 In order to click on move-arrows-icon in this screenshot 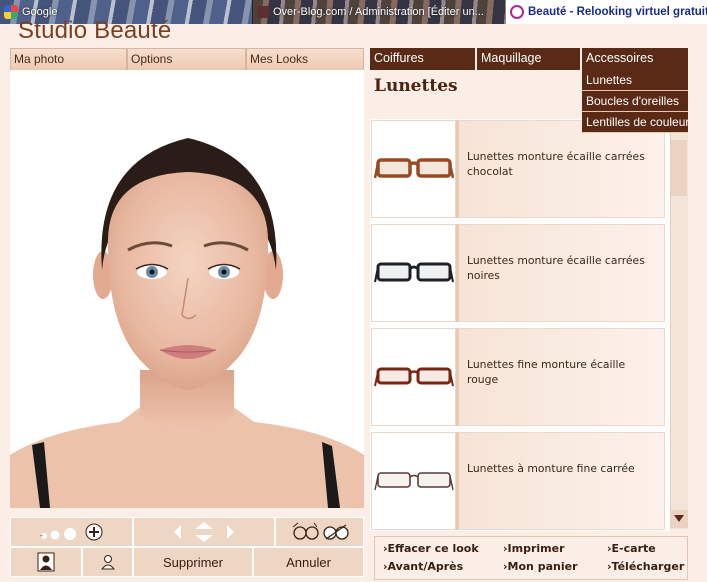, I will do `click(204, 532)`.